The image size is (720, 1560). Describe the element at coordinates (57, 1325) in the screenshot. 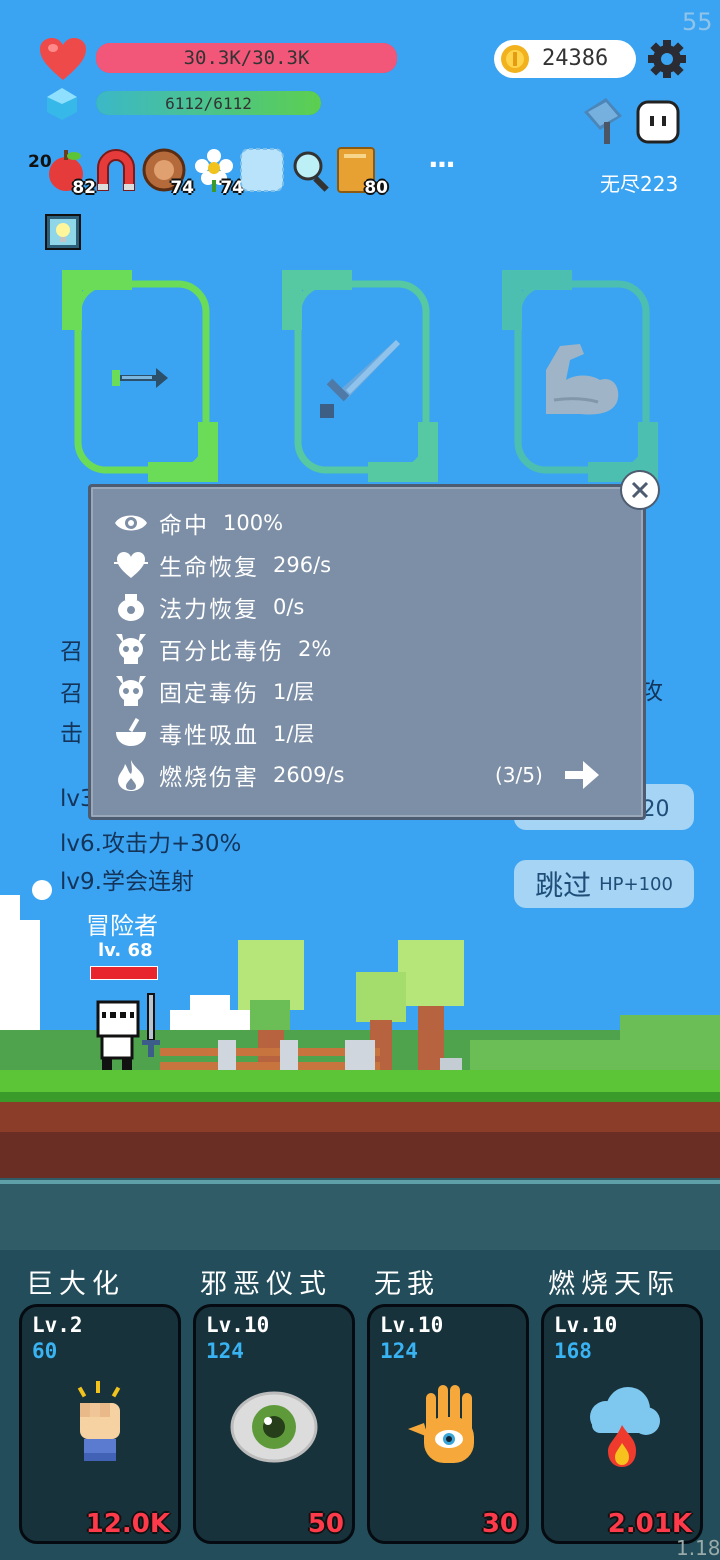

I see `skill-level: Lv.2` at that location.